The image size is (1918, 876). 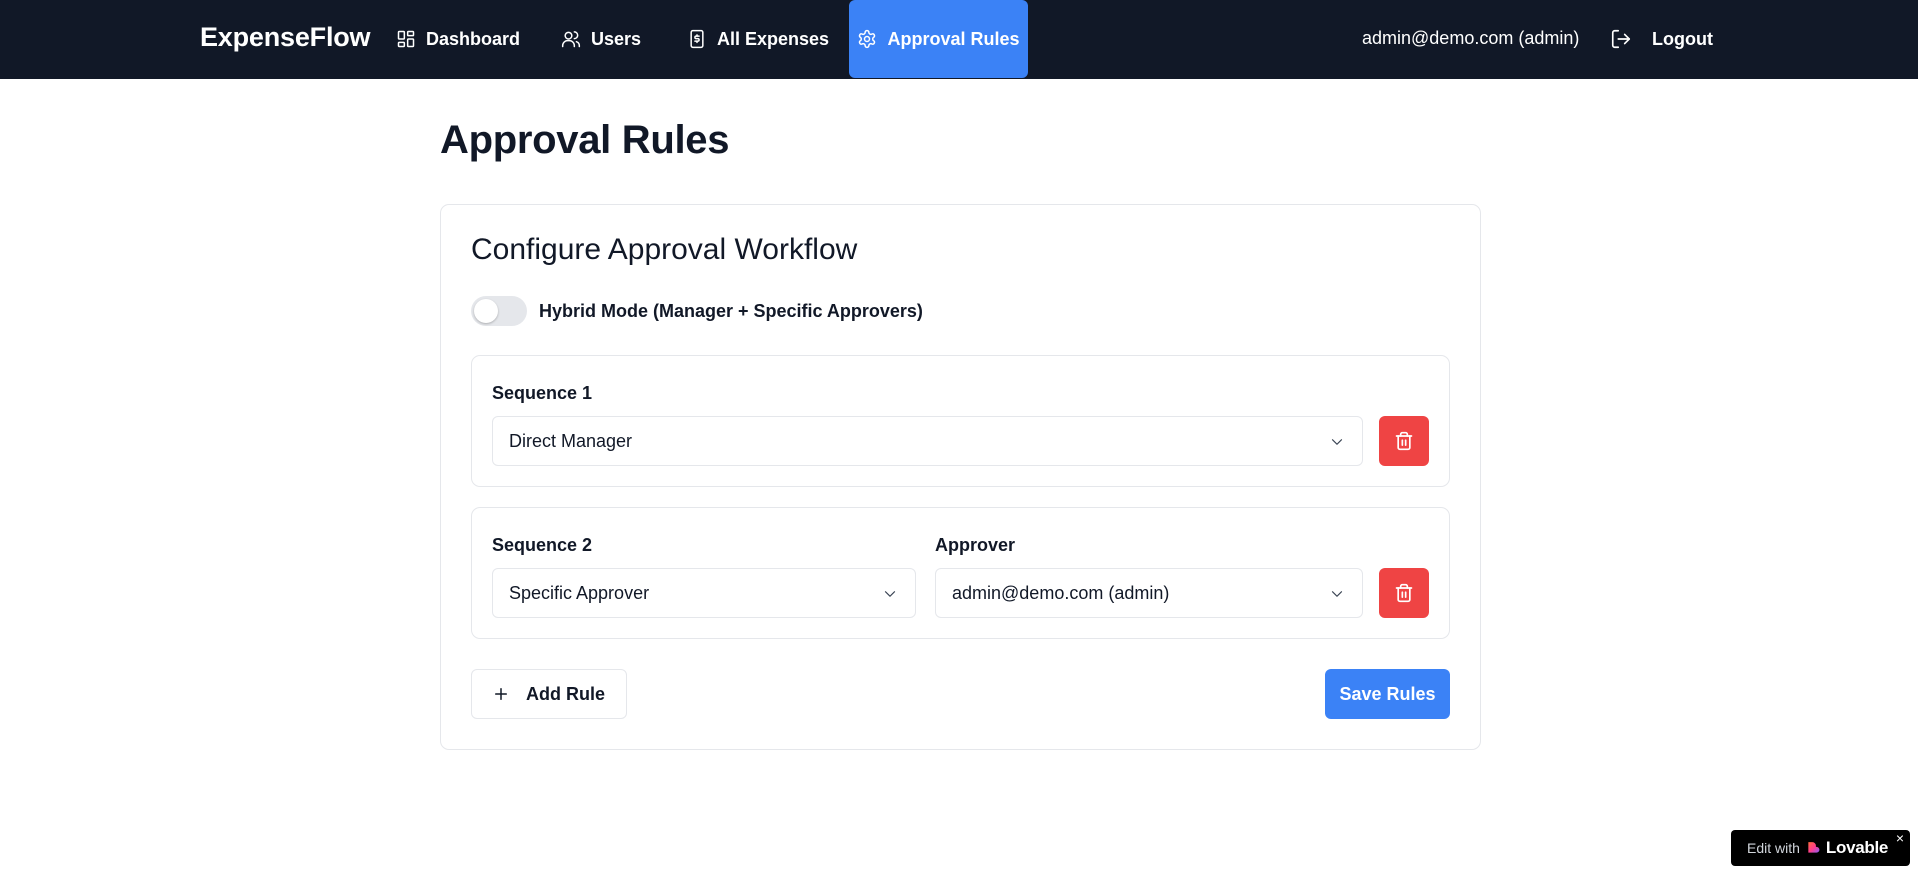 I want to click on users-icon, so click(x=571, y=39).